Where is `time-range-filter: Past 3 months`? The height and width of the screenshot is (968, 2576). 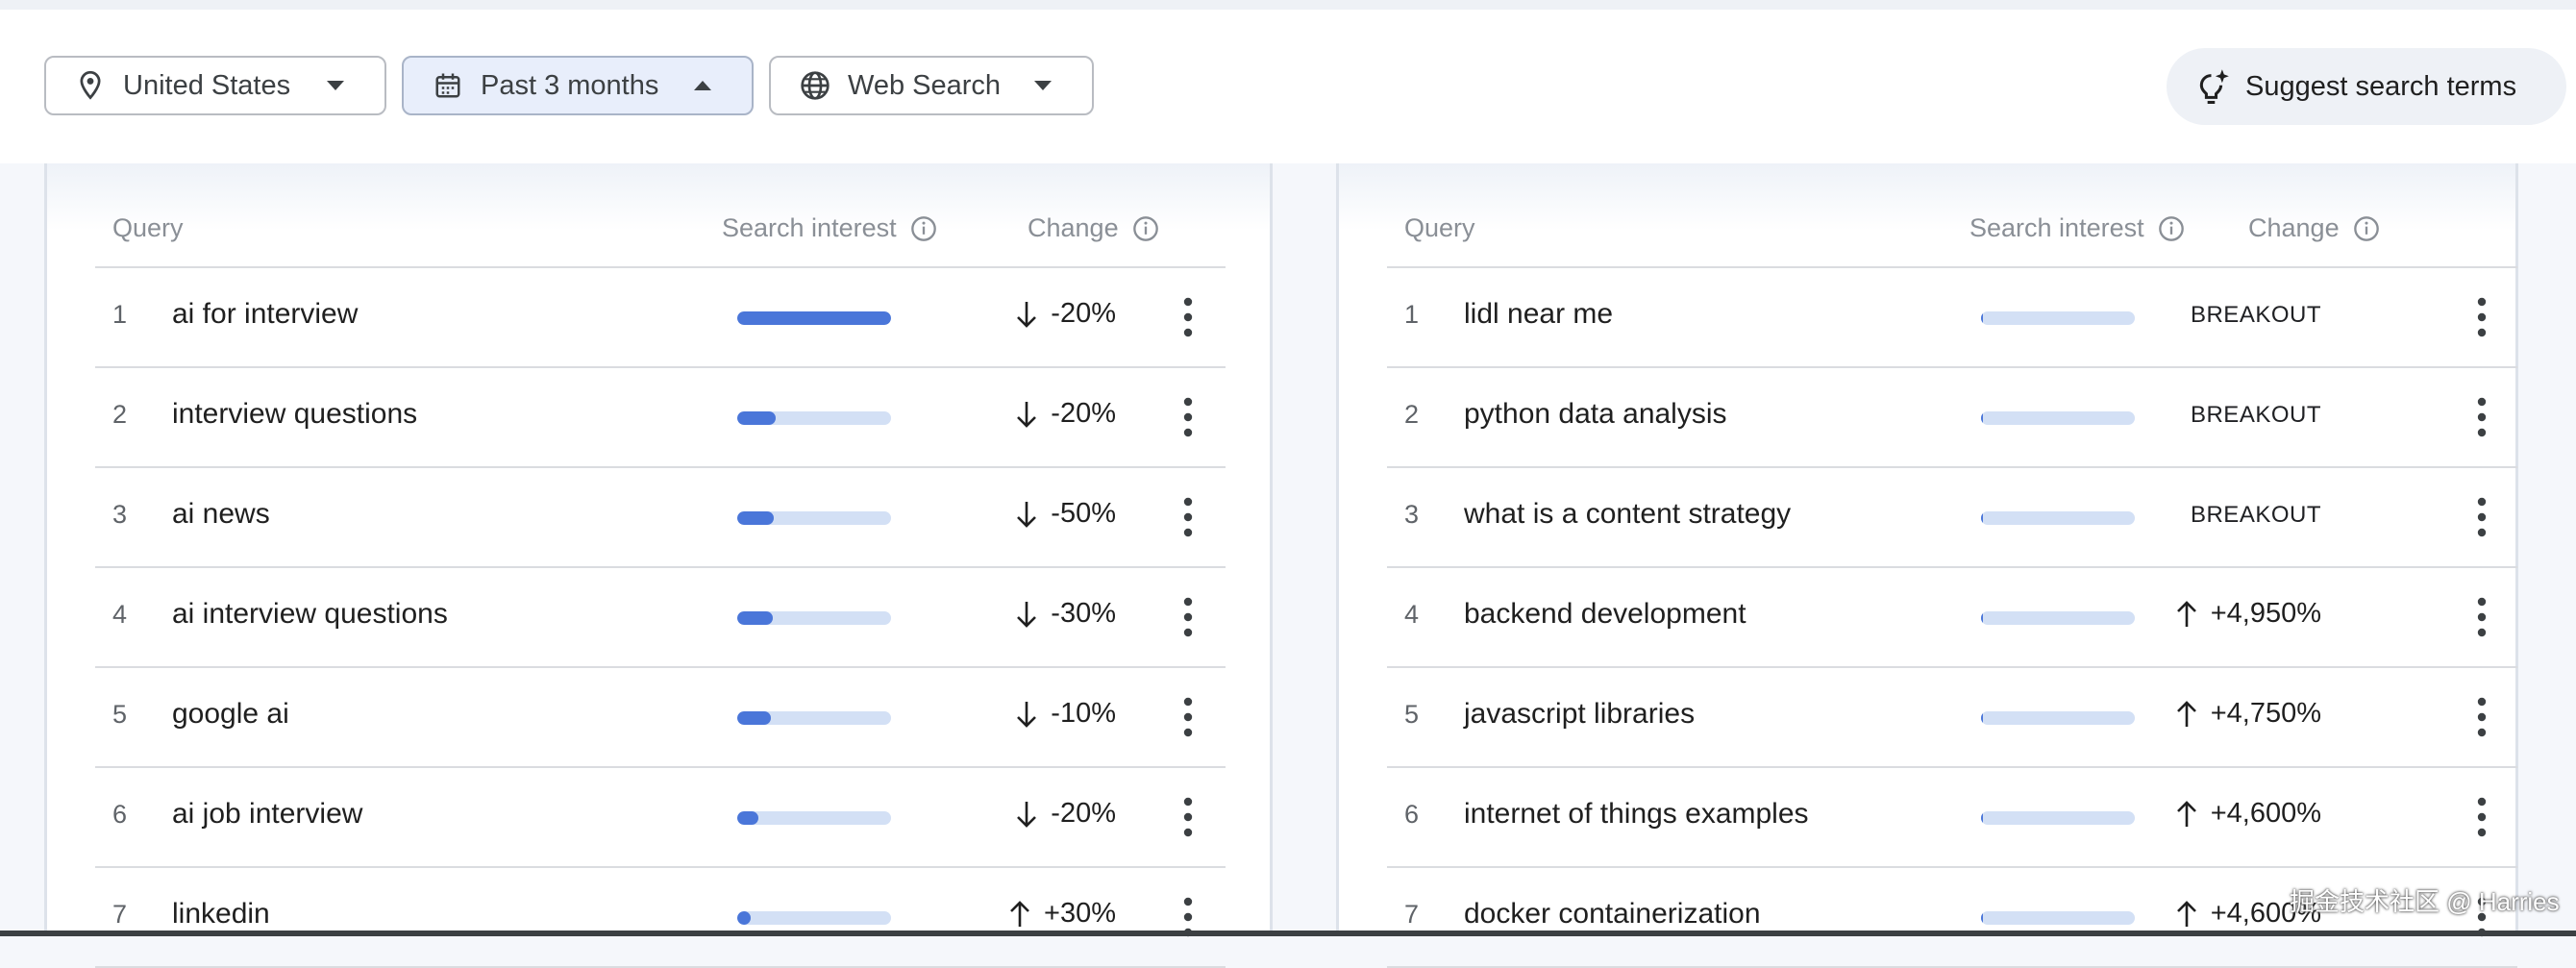
time-range-filter: Past 3 months is located at coordinates (578, 85).